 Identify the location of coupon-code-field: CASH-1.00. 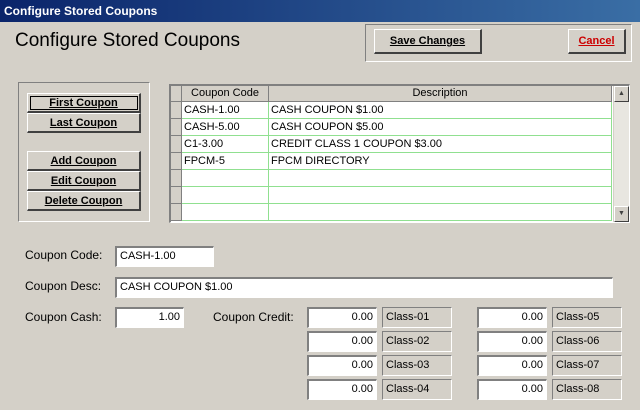
(164, 256).